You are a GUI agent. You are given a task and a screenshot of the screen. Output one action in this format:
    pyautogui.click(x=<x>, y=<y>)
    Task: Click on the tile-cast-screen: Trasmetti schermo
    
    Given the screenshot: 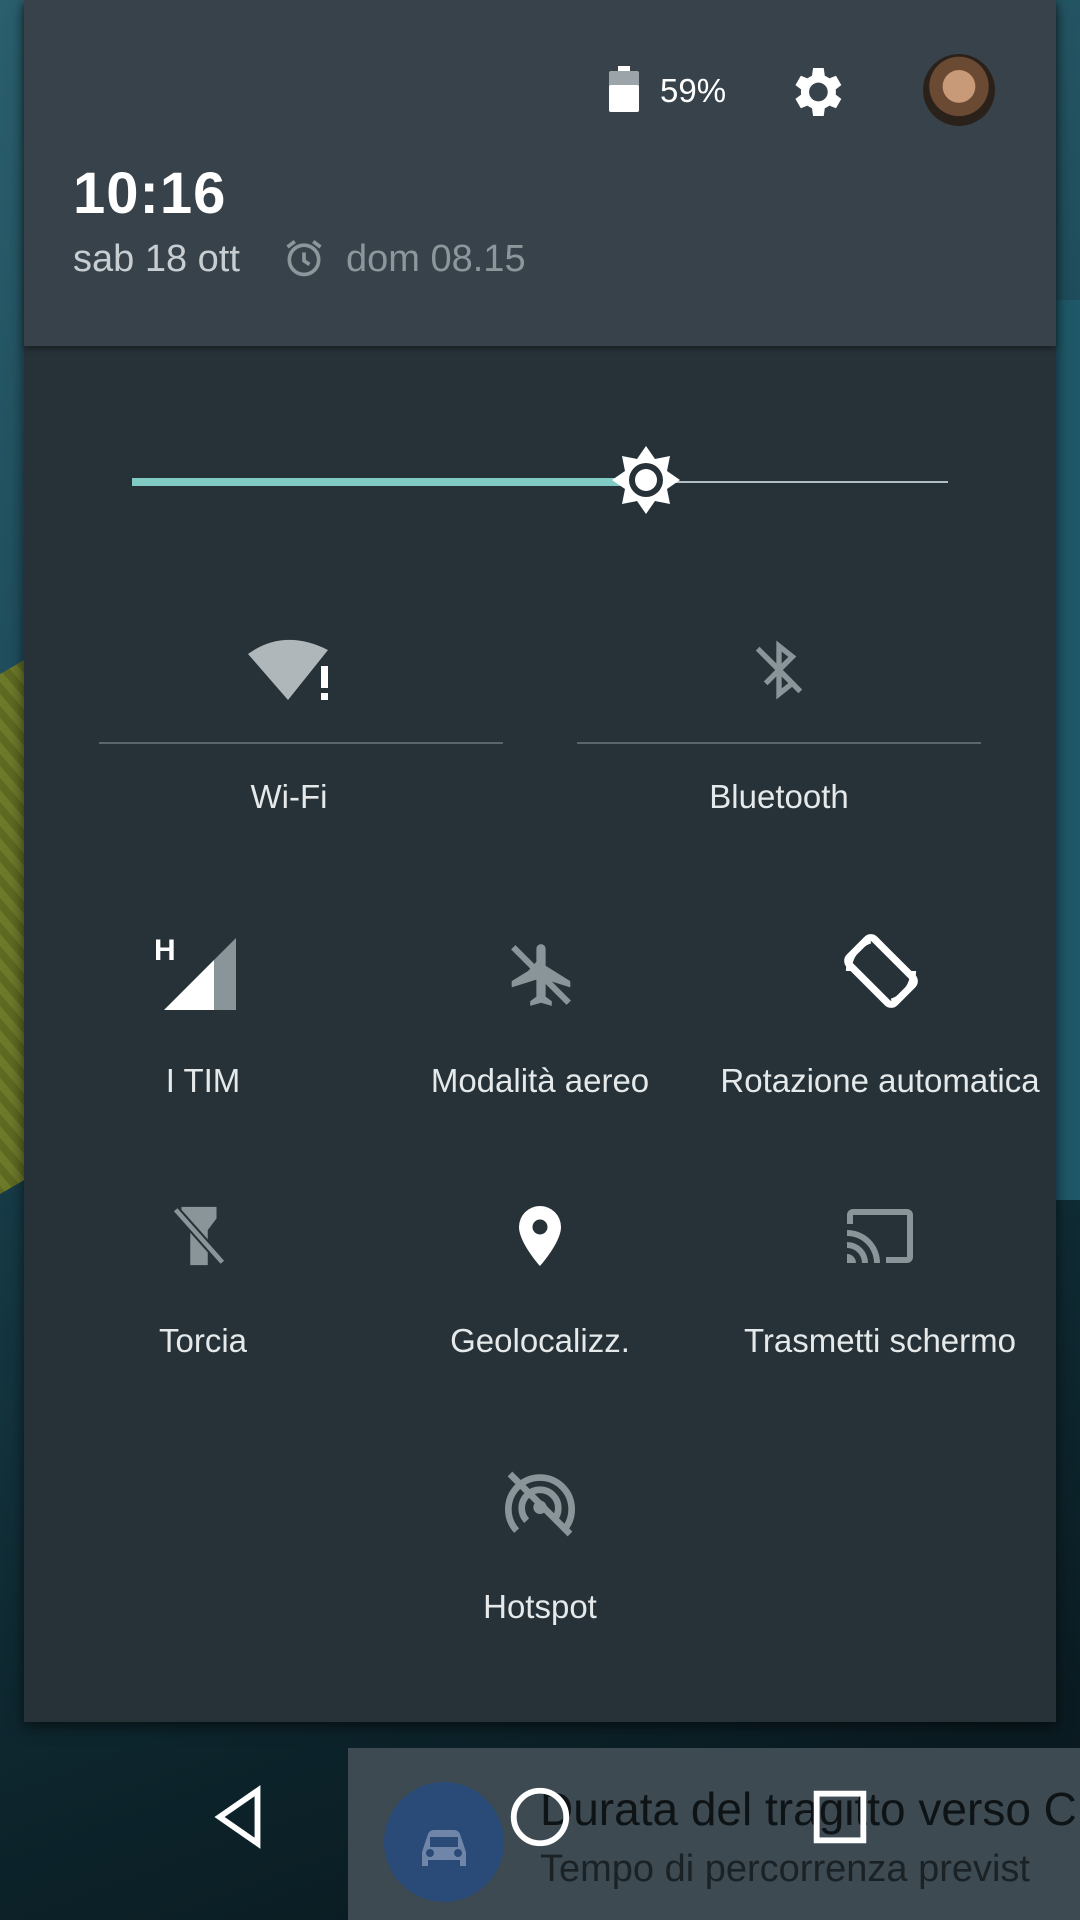 What is the action you would take?
    pyautogui.click(x=880, y=1286)
    